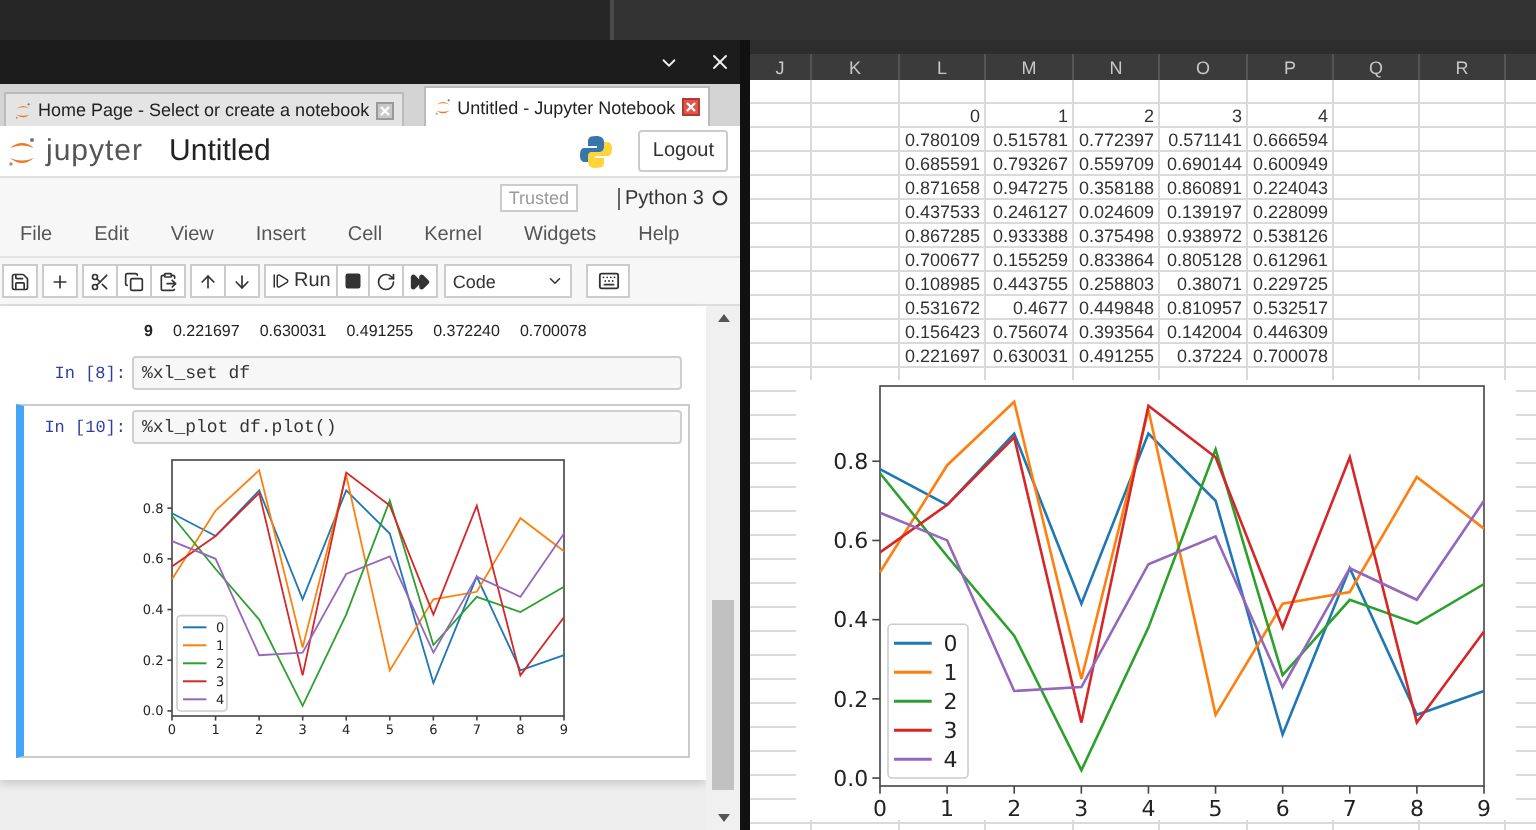  I want to click on tick-label: 2, so click(1014, 807).